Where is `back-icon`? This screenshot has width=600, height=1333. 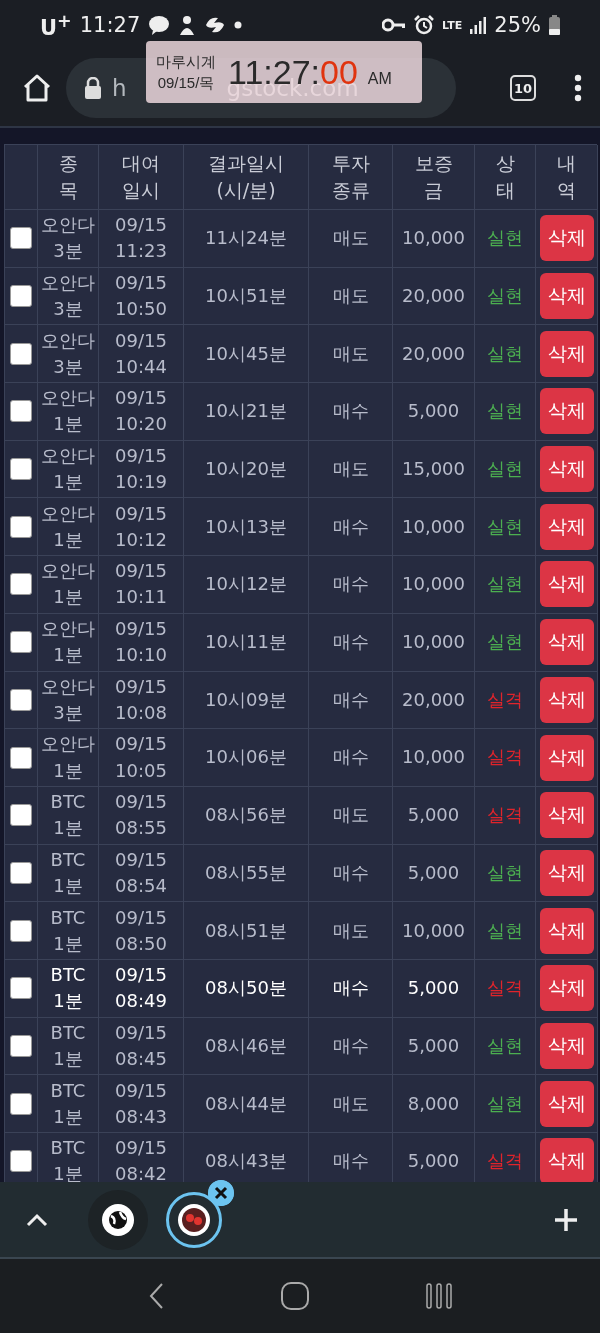
back-icon is located at coordinates (156, 1296).